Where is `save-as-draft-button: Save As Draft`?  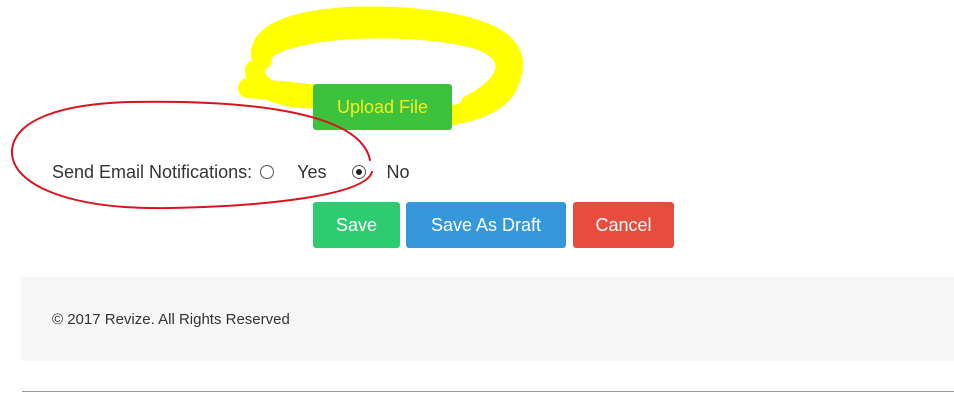 save-as-draft-button: Save As Draft is located at coordinates (486, 225).